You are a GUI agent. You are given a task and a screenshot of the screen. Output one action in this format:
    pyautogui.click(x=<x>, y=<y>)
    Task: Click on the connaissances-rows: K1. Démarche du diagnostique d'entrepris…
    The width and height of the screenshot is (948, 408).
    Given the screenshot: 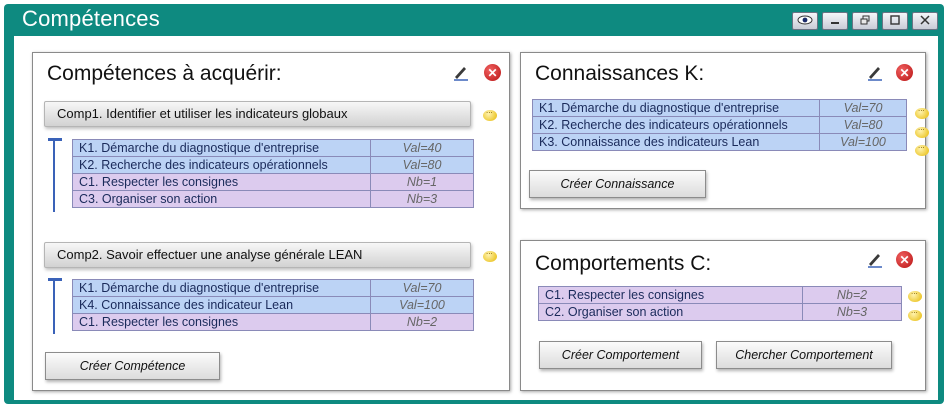 What is the action you would take?
    pyautogui.click(x=719, y=125)
    